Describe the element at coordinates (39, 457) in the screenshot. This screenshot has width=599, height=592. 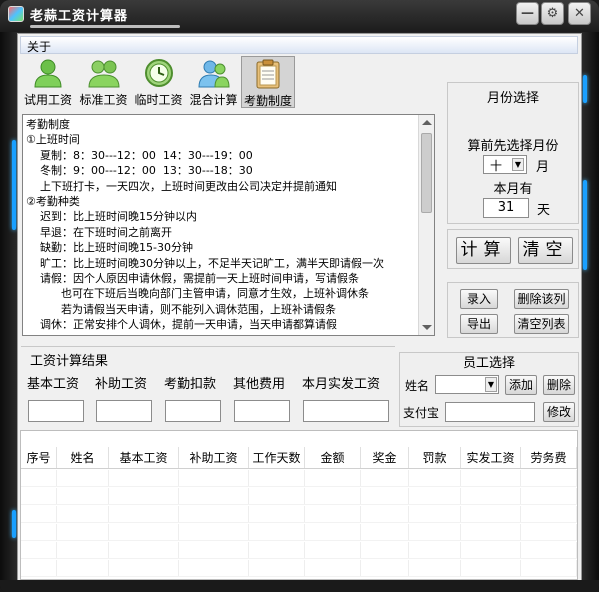
I see `column-header: 序号` at that location.